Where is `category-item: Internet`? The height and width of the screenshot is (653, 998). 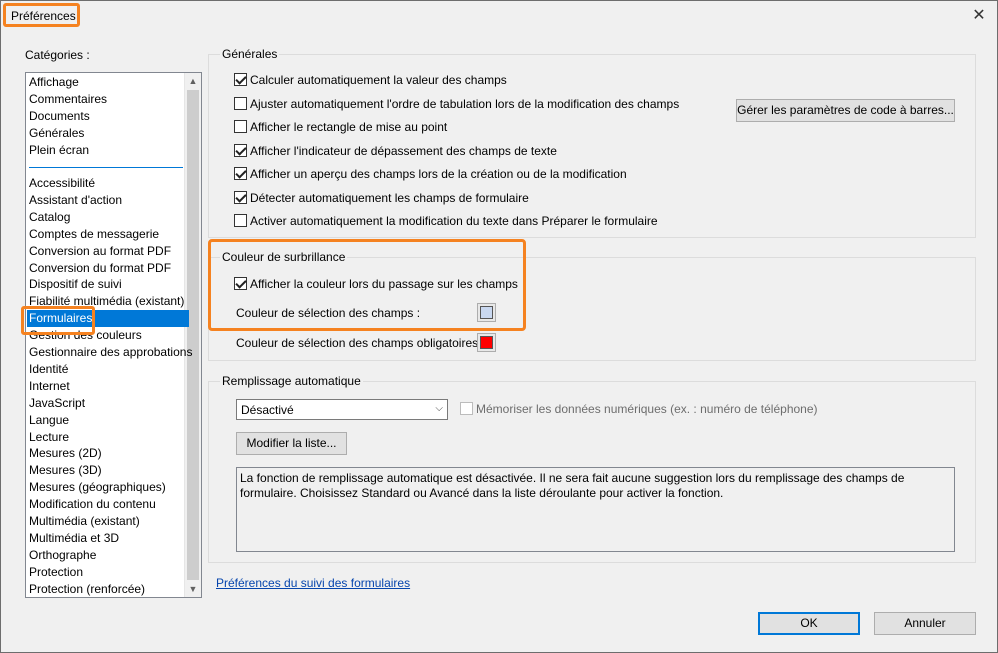 category-item: Internet is located at coordinates (108, 386).